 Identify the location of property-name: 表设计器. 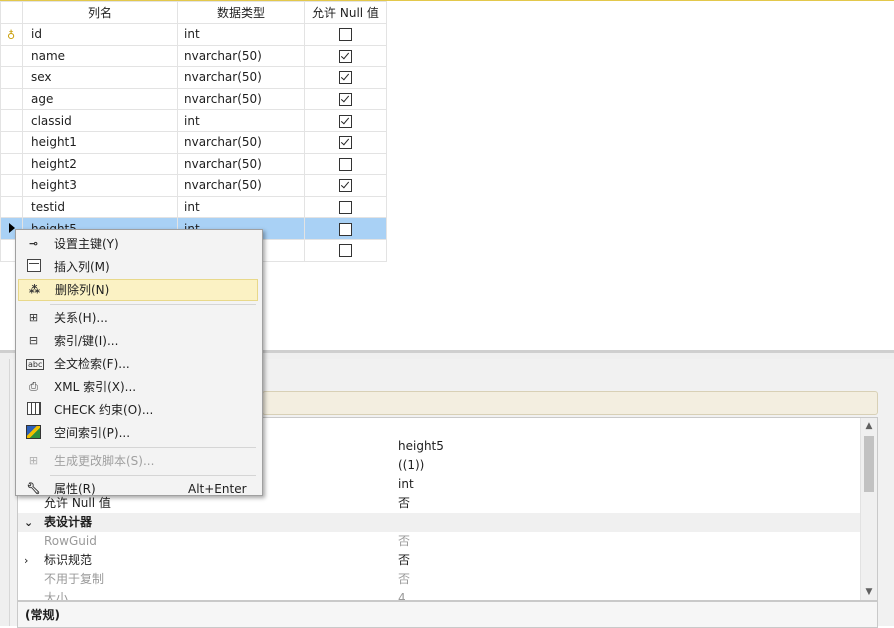
(68, 522).